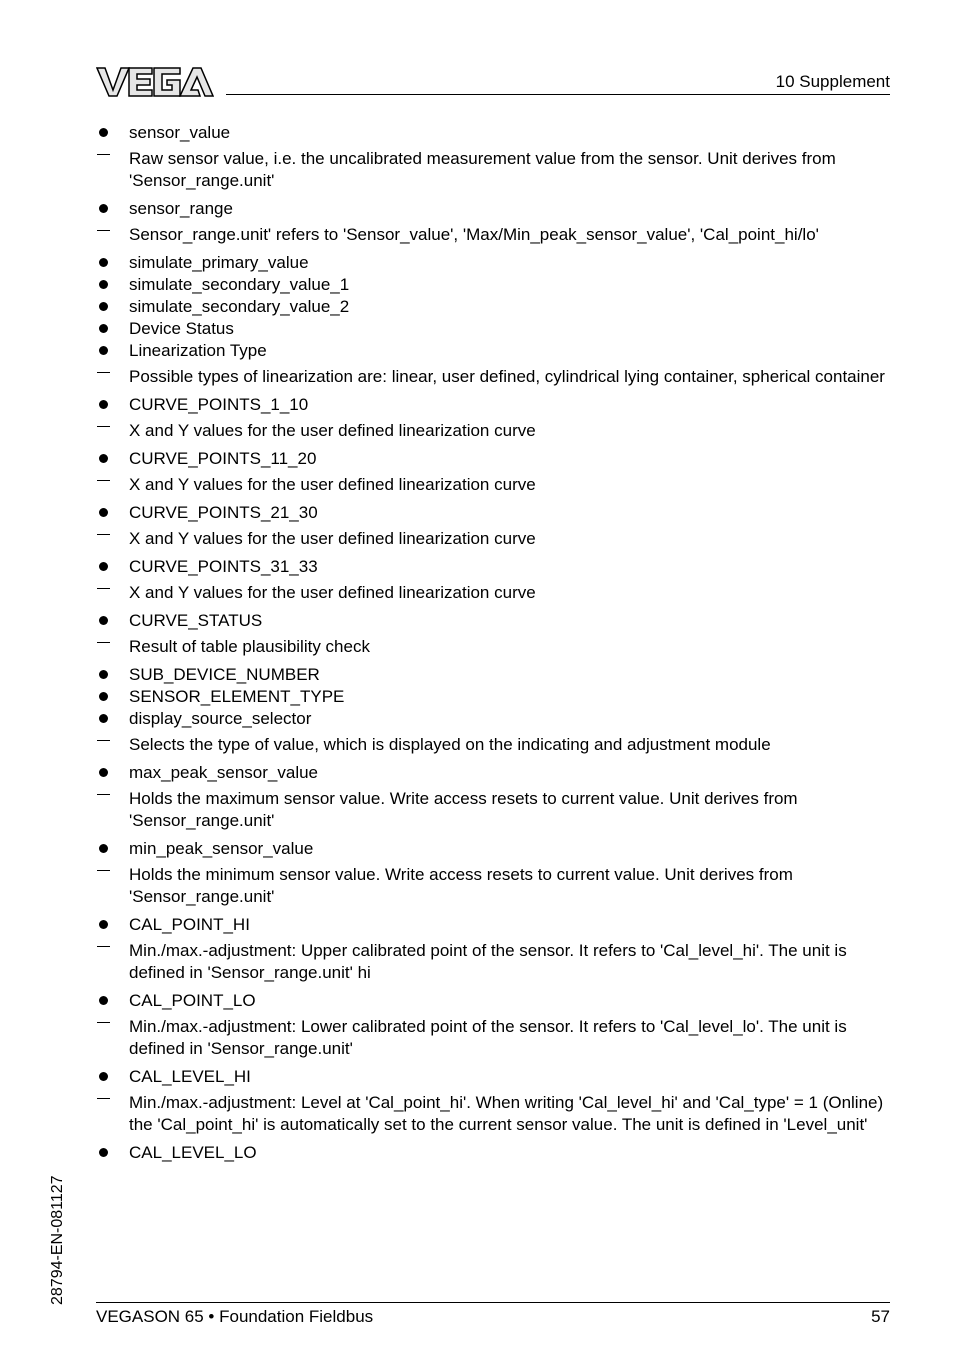 This screenshot has height=1354, width=954. I want to click on item-text: CAL_LEVEL_HI, so click(190, 1076).